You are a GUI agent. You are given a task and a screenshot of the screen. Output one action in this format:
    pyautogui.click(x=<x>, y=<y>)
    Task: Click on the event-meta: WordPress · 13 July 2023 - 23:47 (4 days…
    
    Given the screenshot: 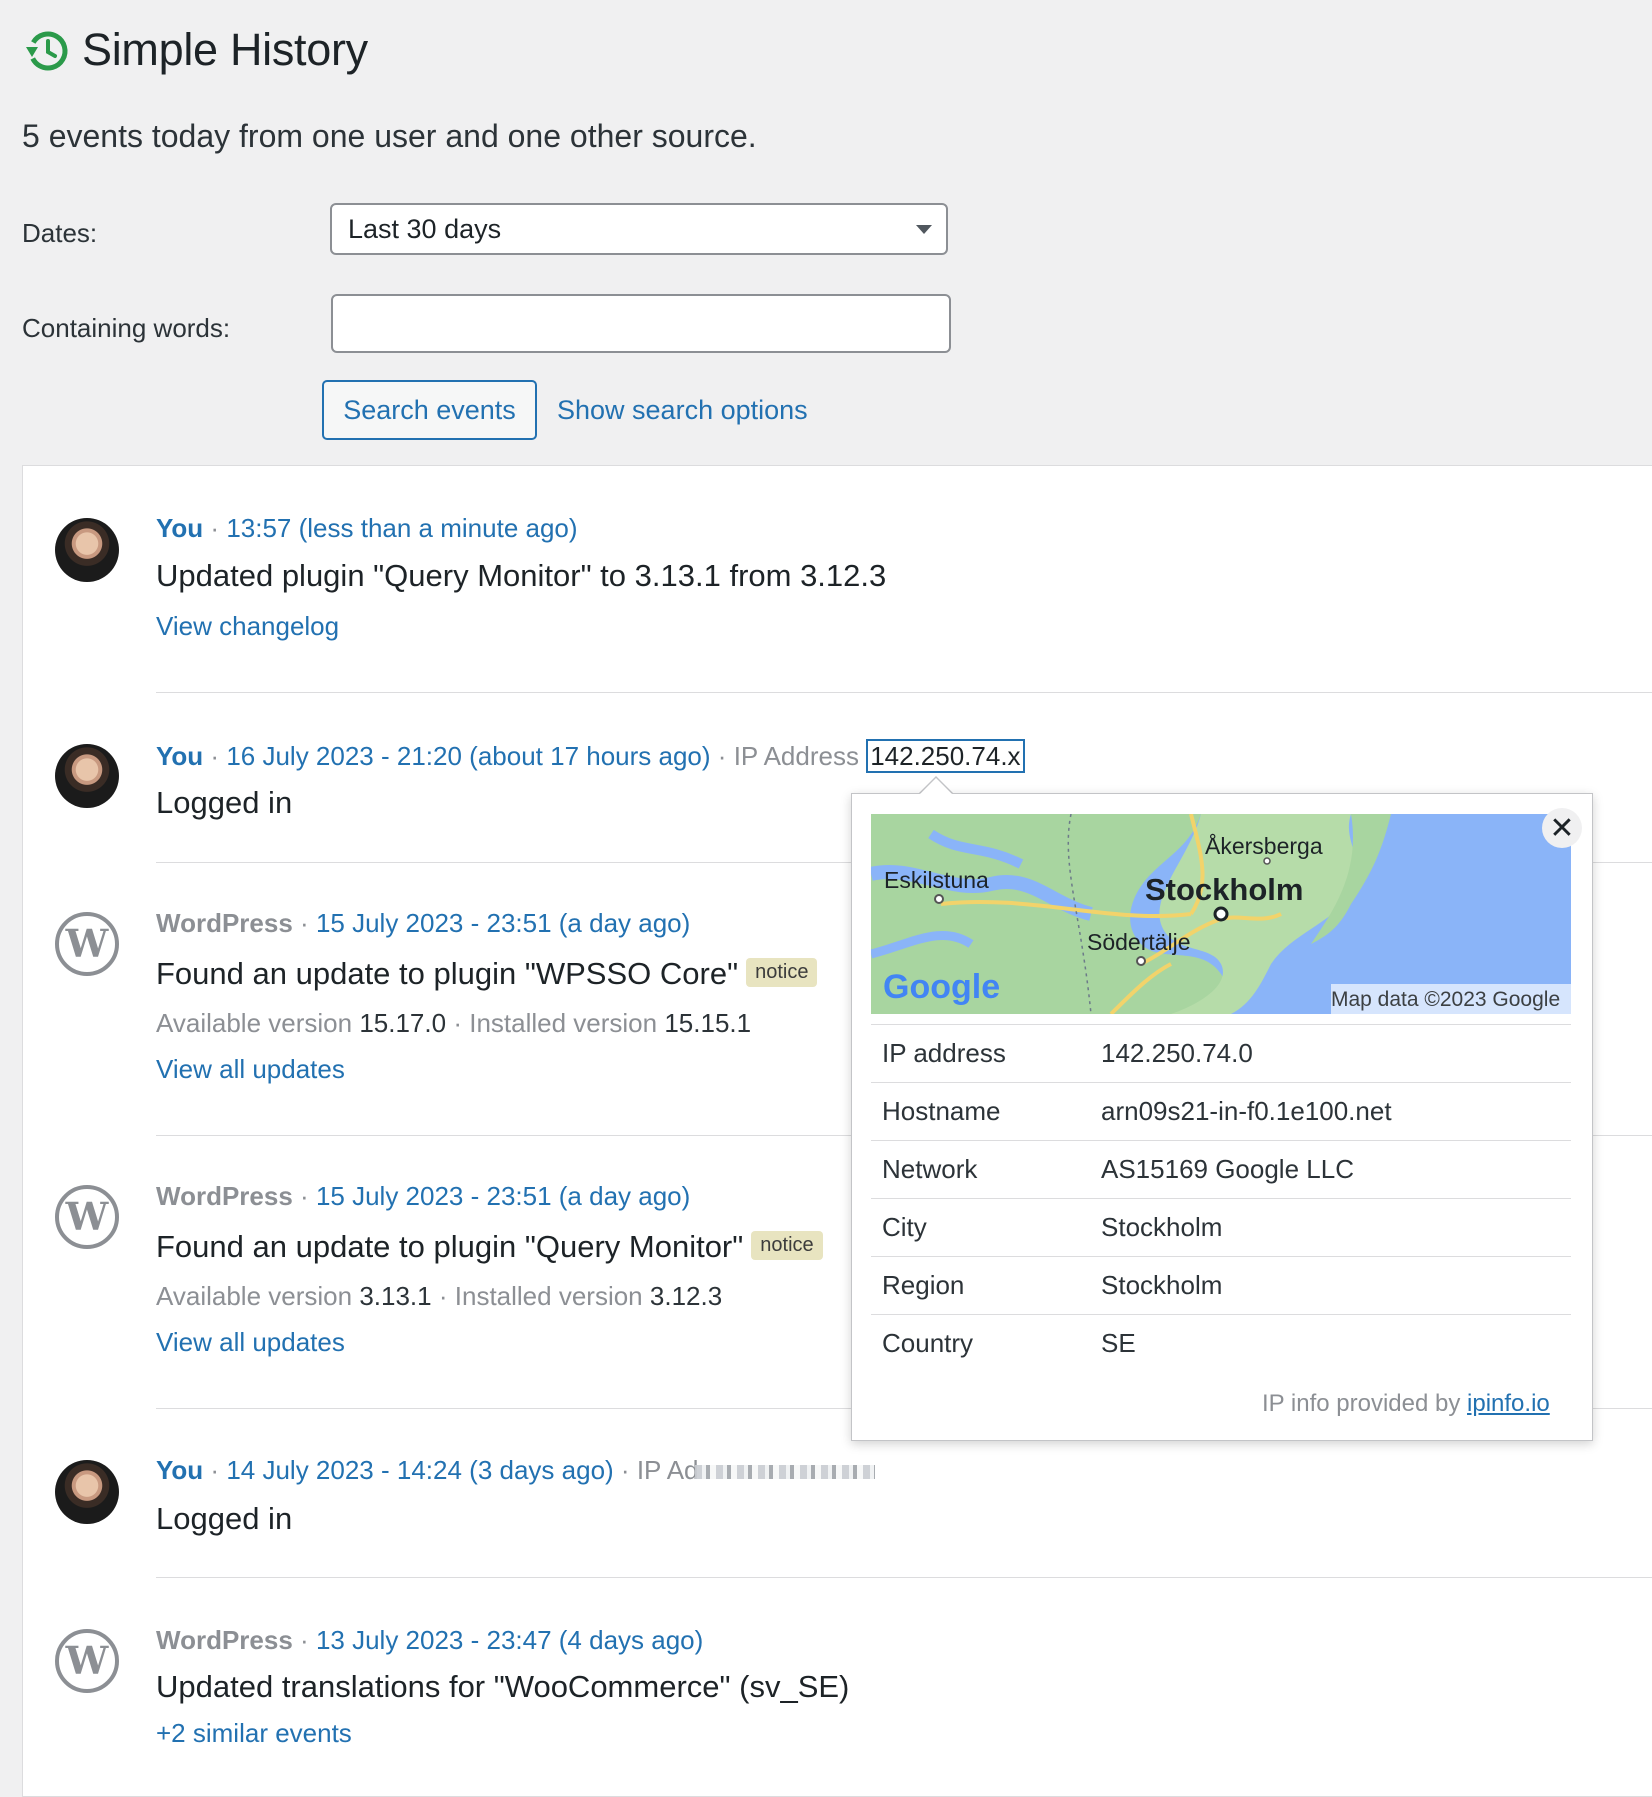 What is the action you would take?
    pyautogui.click(x=429, y=1640)
    